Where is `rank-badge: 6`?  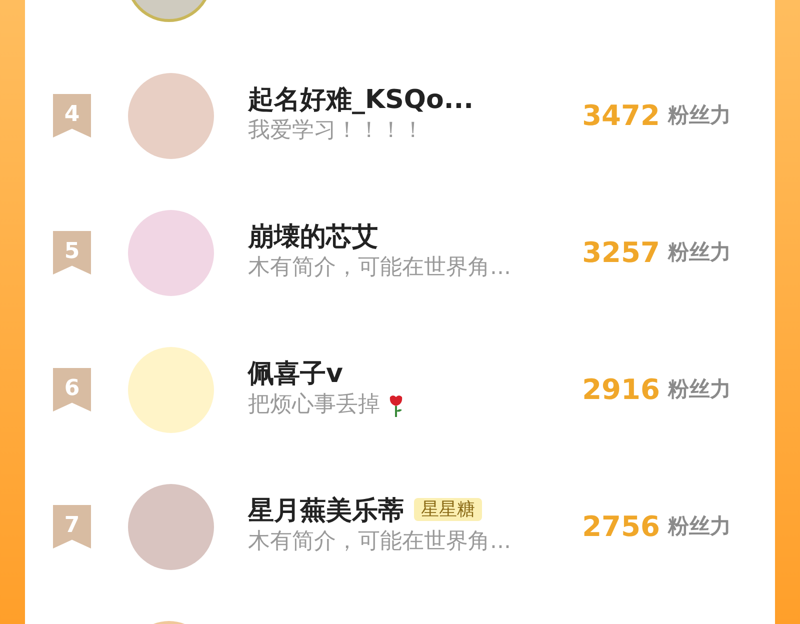 rank-badge: 6 is located at coordinates (72, 390).